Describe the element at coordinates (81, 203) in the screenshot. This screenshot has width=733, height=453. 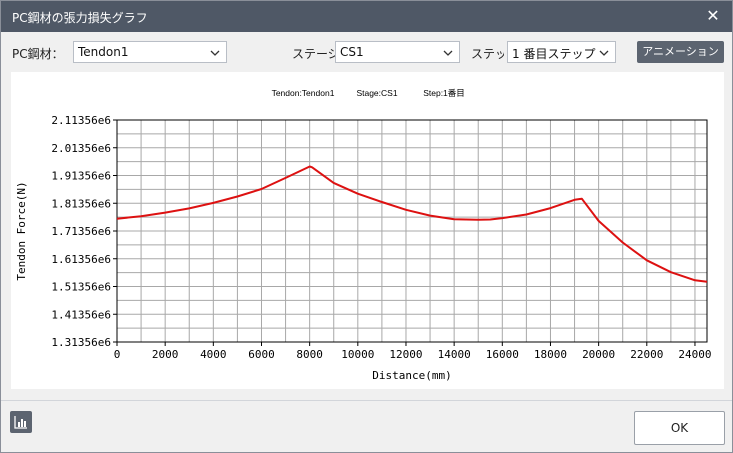
I see `y-tick-label: 1.81356e6` at that location.